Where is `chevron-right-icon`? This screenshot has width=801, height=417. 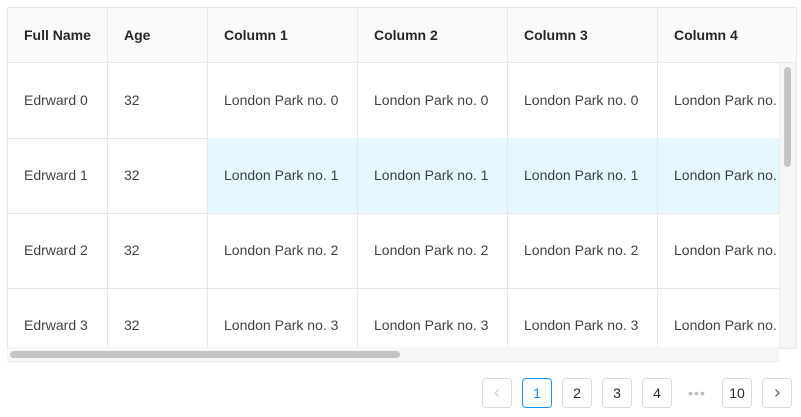 chevron-right-icon is located at coordinates (777, 393).